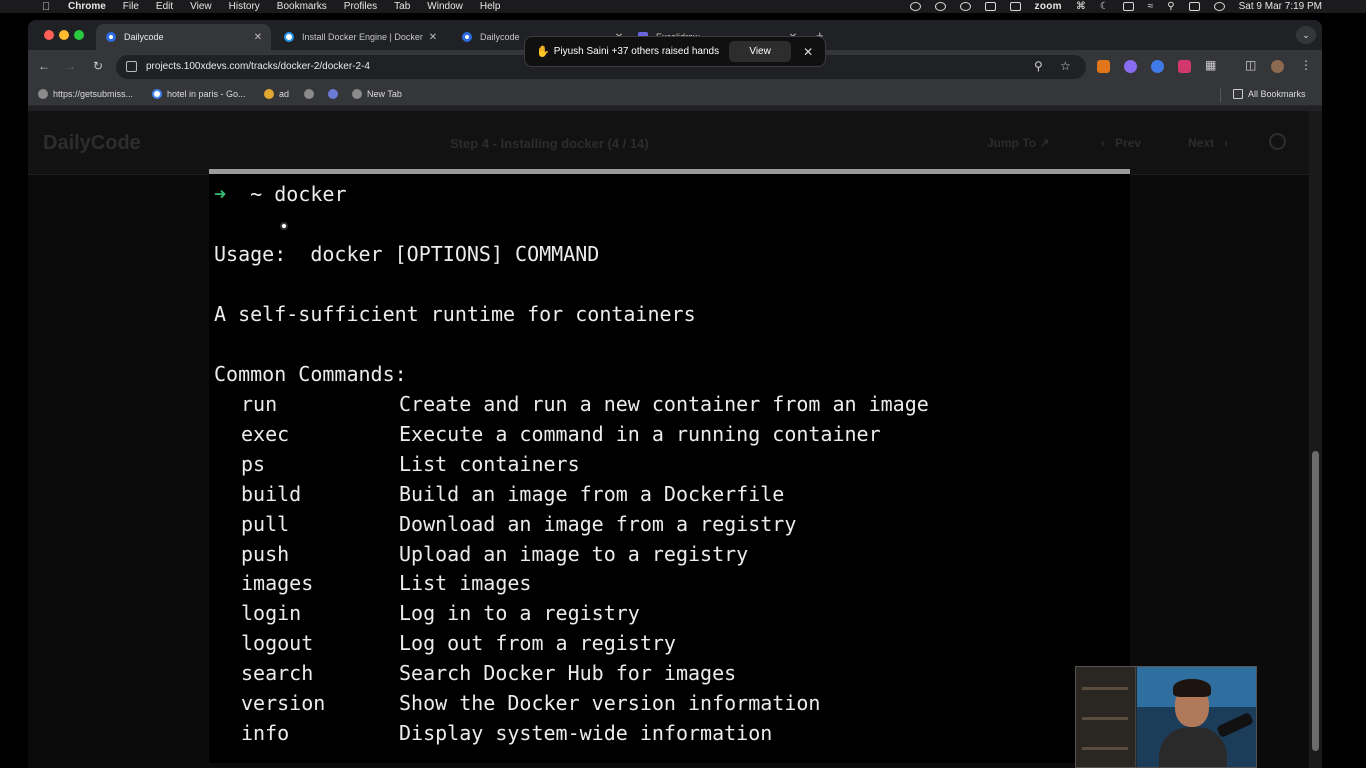 The width and height of the screenshot is (1366, 768). What do you see at coordinates (131, 6) in the screenshot?
I see `menu-file: File` at bounding box center [131, 6].